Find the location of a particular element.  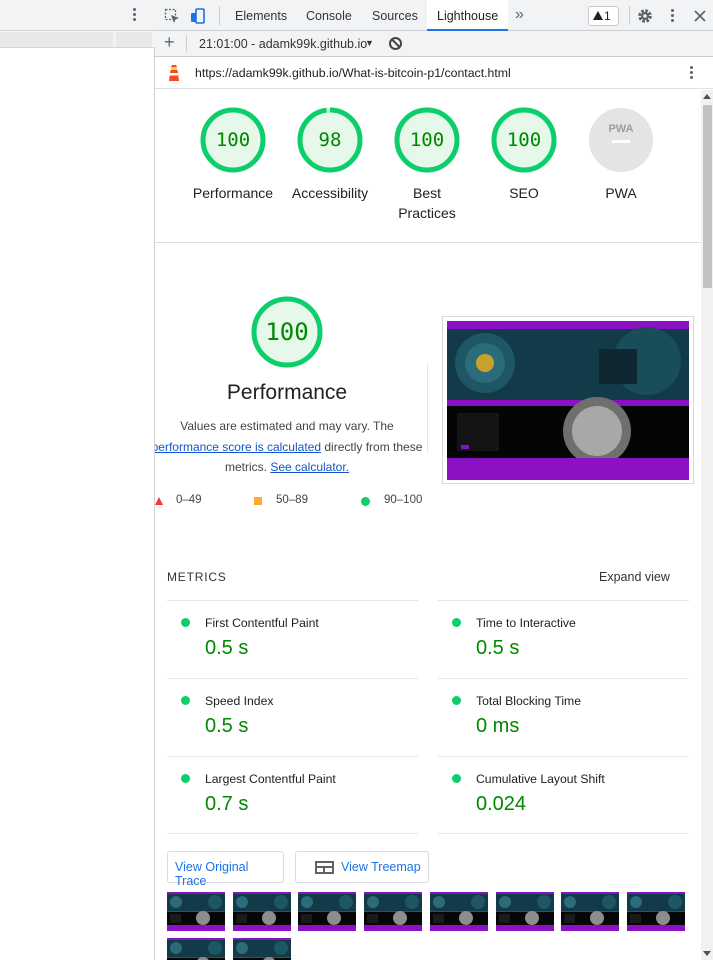

section-divider is located at coordinates (428, 242).